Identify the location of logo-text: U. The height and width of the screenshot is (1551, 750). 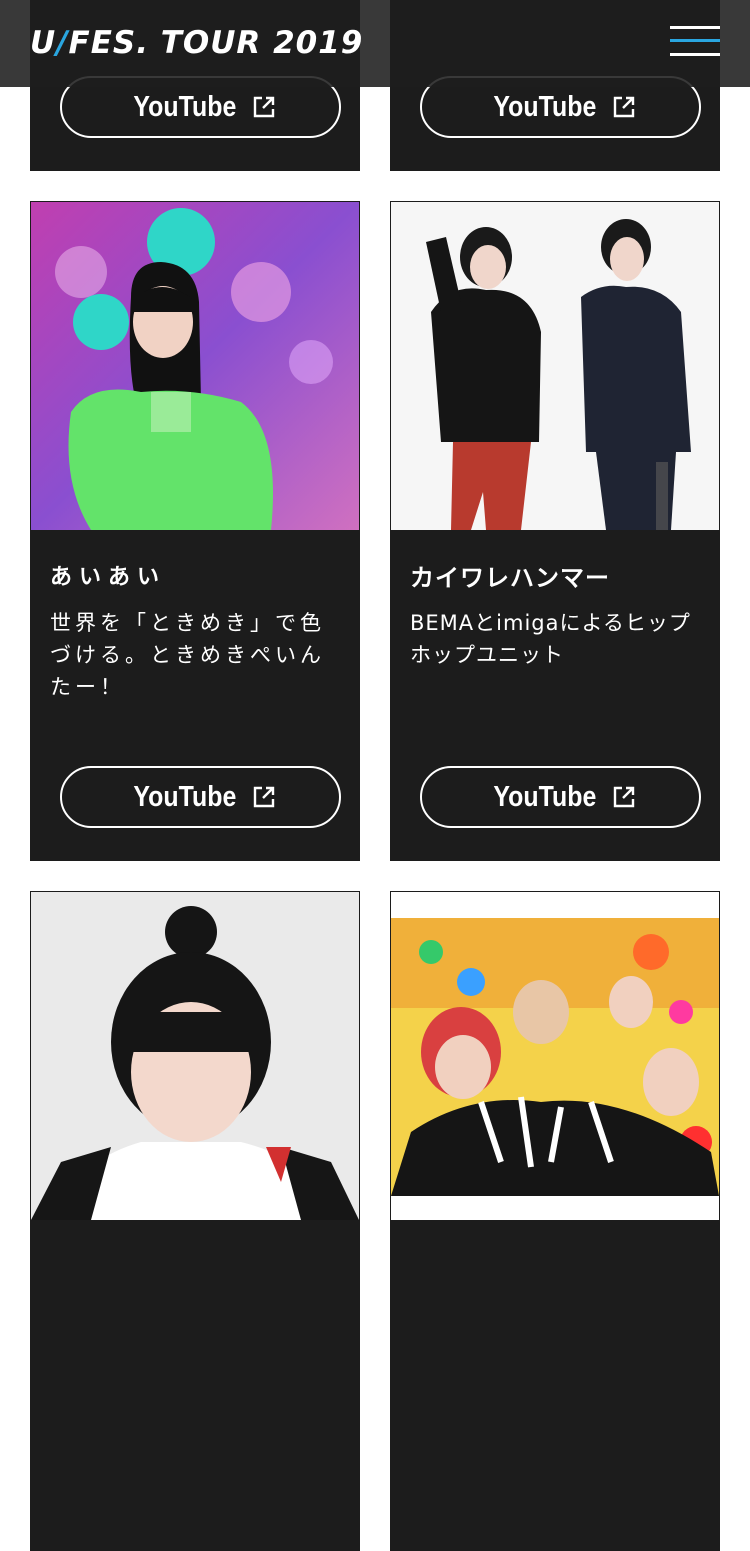
(43, 43).